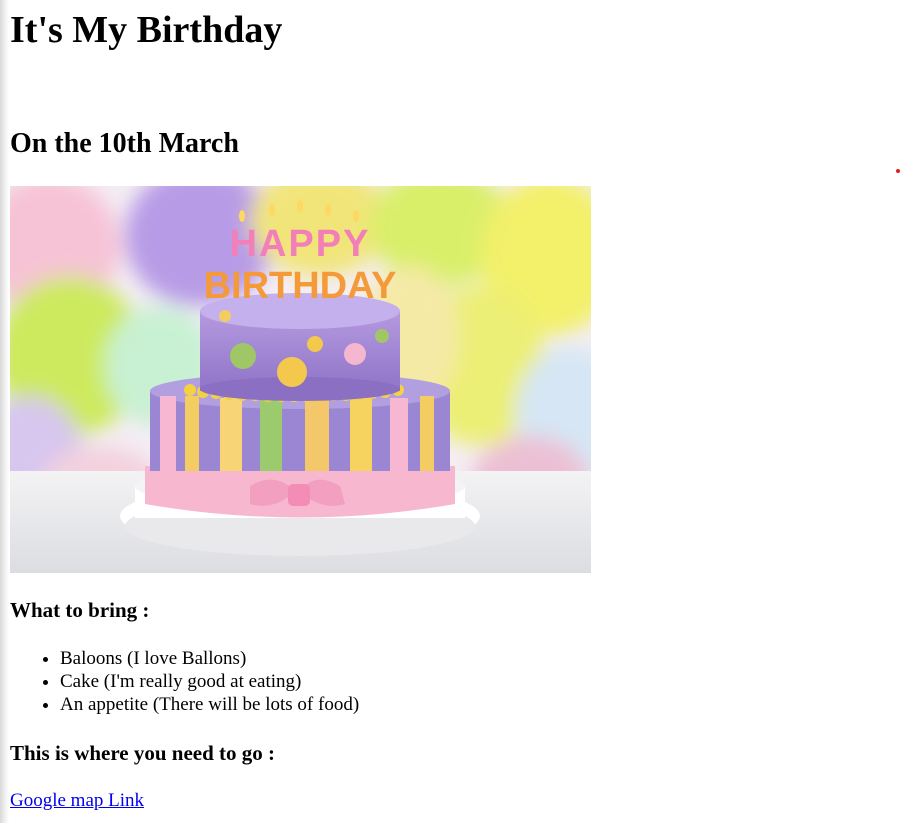 The width and height of the screenshot is (902, 823). Describe the element at coordinates (146, 30) in the screenshot. I see `page-title: It's My Birthday` at that location.